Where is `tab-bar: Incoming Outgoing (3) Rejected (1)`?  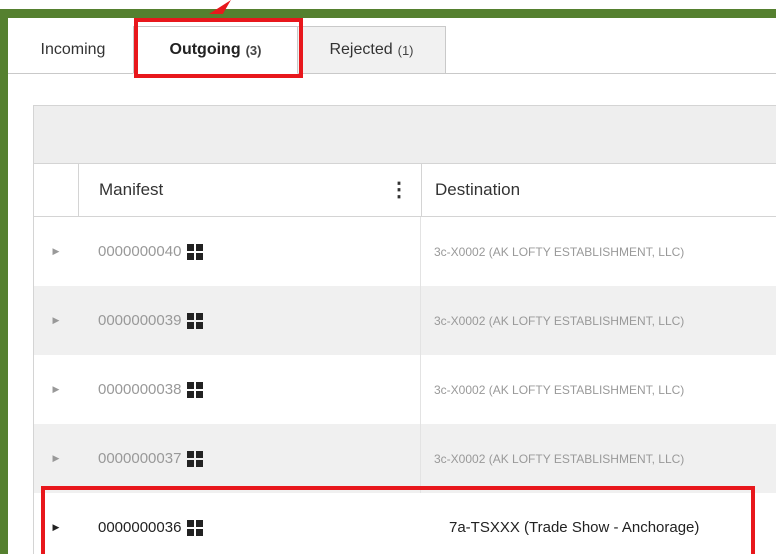 tab-bar: Incoming Outgoing (3) Rejected (1) is located at coordinates (392, 46).